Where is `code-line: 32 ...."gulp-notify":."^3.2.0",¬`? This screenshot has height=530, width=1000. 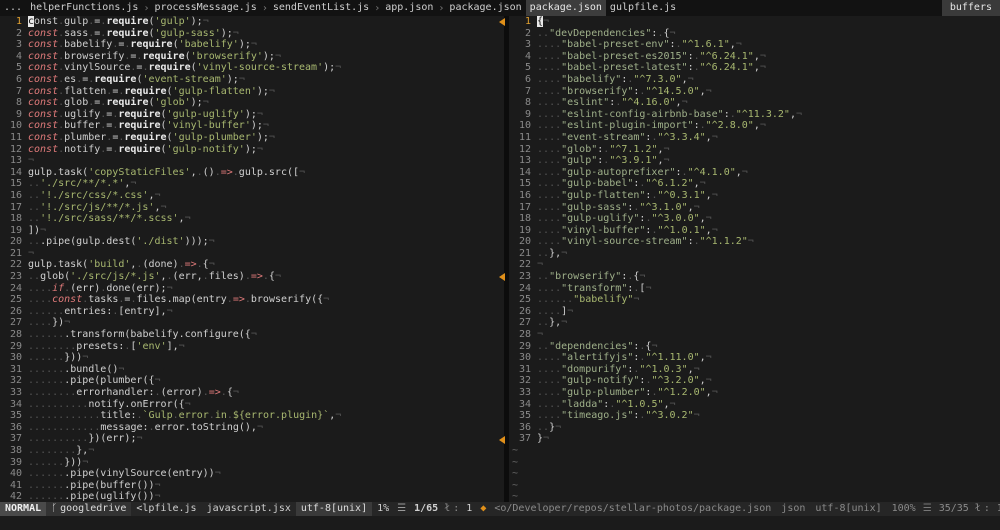 code-line: 32 ...."gulp-notify":."^3.2.0",¬ is located at coordinates (754, 381).